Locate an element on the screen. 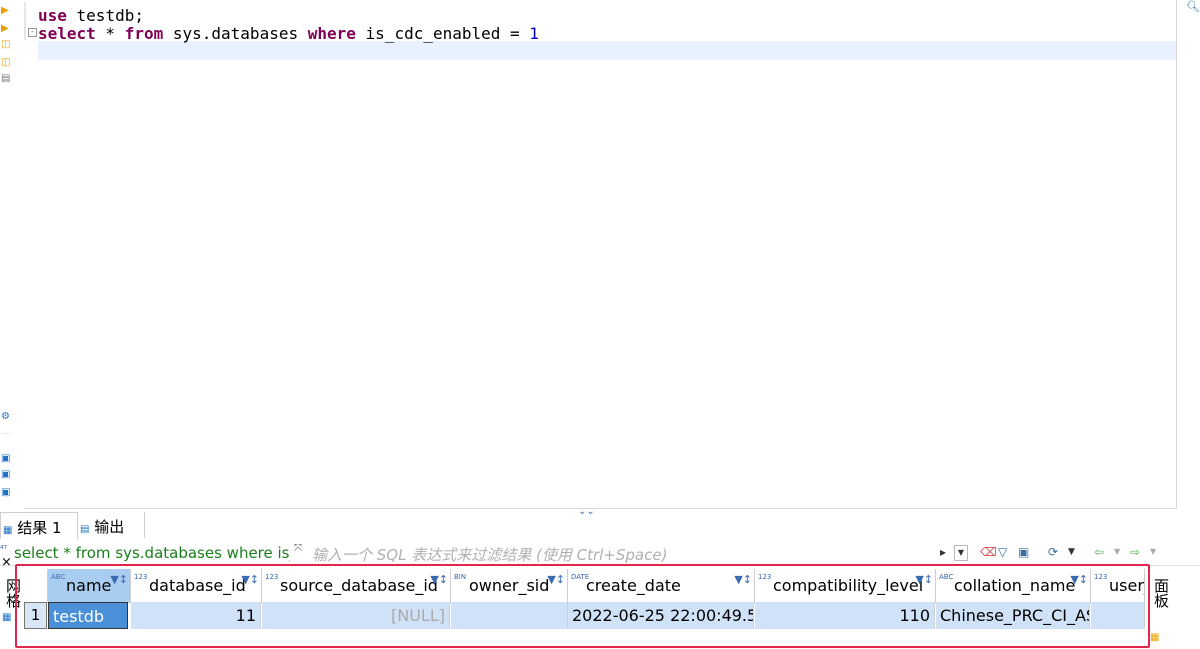 The image size is (1200, 649). run-script-icon: ▶ is located at coordinates (5, 29).